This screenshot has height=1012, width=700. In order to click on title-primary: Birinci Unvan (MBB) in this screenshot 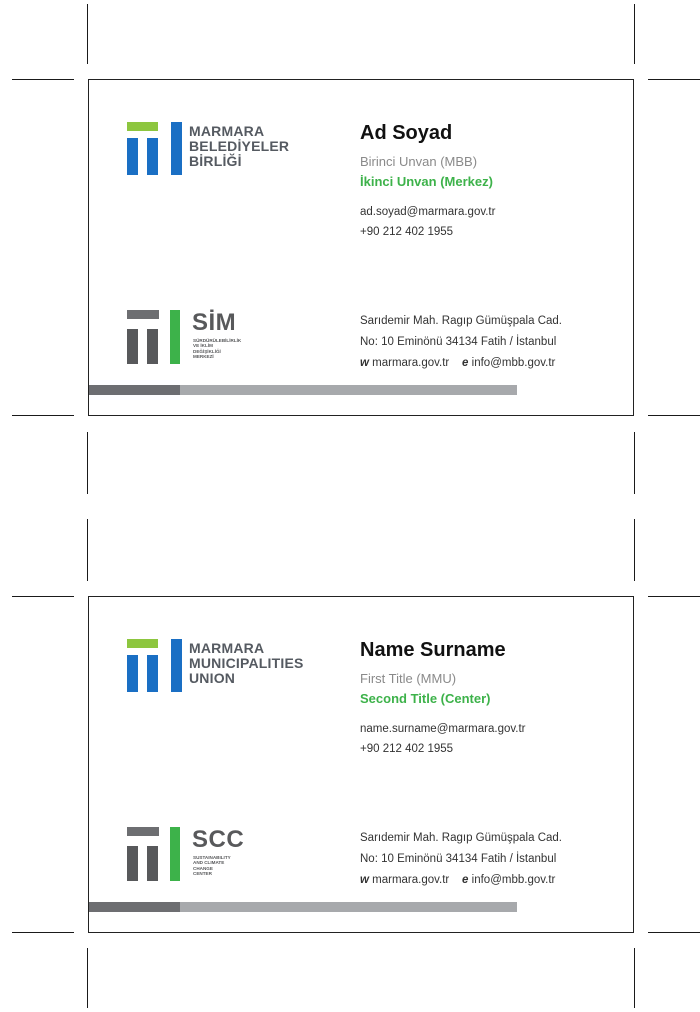, I will do `click(419, 161)`.